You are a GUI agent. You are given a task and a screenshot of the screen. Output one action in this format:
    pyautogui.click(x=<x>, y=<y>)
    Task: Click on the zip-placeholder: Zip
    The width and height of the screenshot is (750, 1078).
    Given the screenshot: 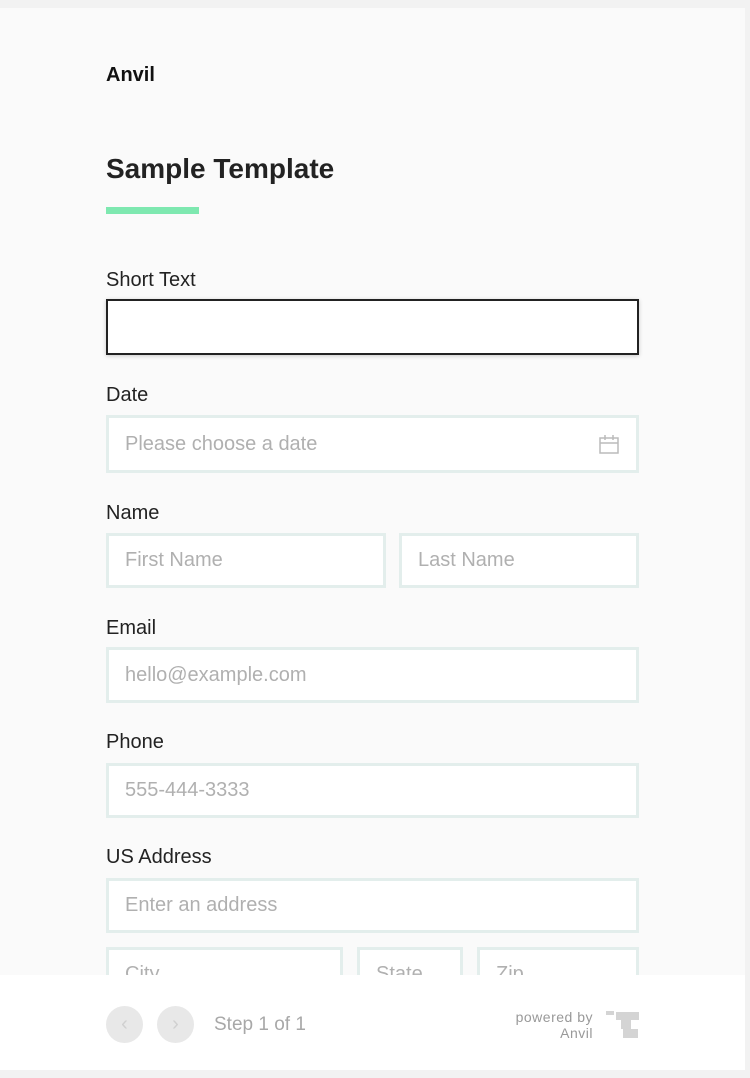 What is the action you would take?
    pyautogui.click(x=510, y=969)
    